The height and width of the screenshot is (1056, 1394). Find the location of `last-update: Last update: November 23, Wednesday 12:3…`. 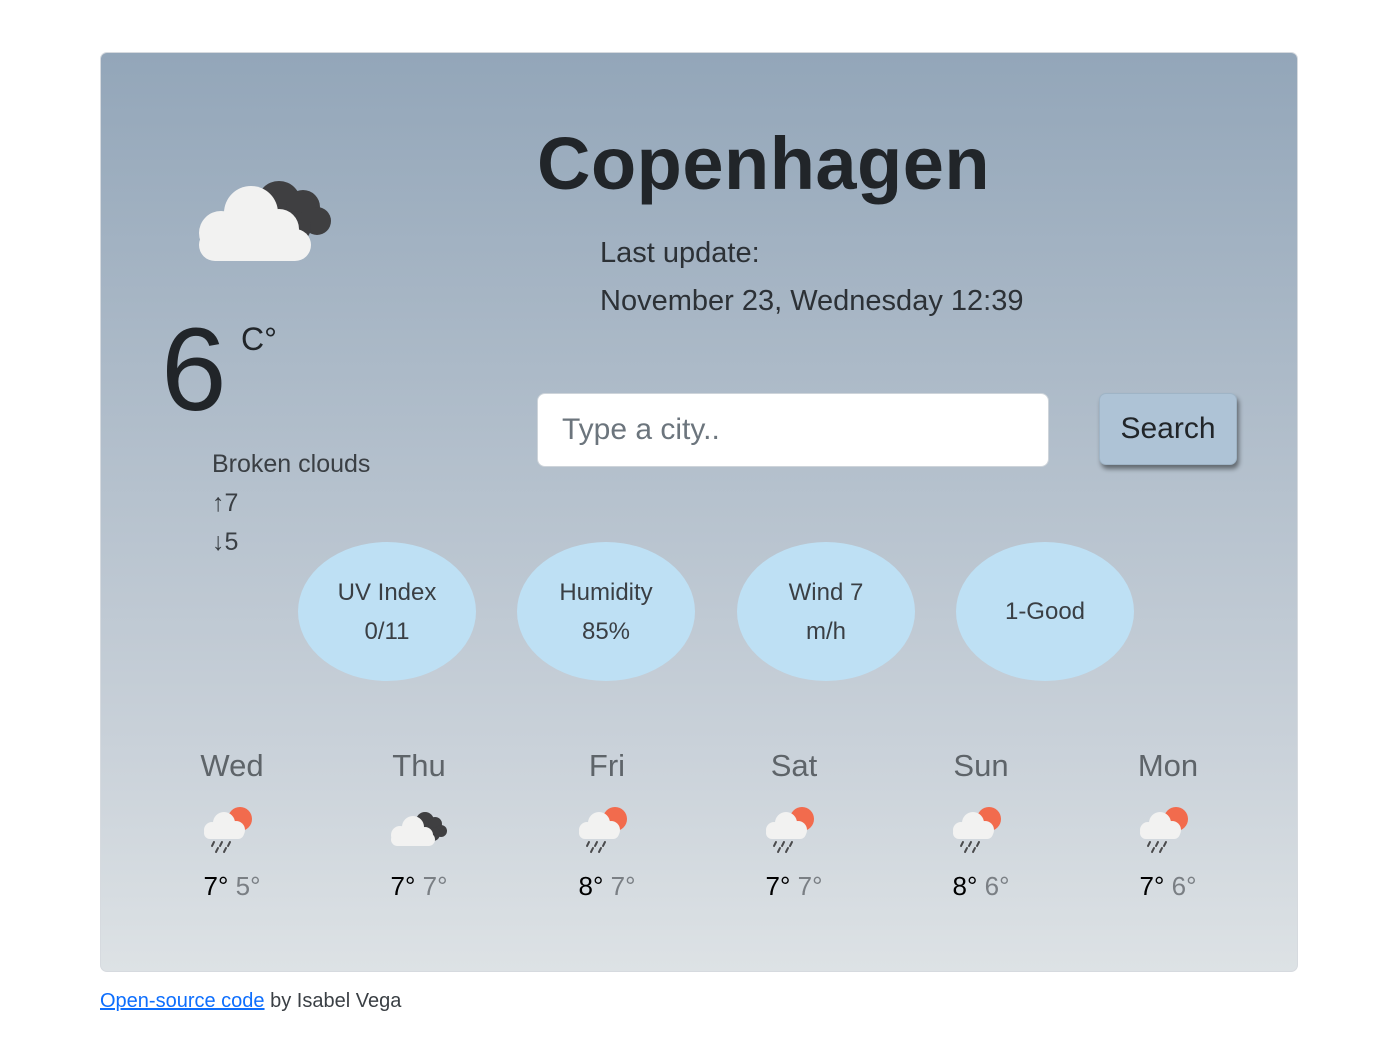

last-update: Last update: November 23, Wednesday 12:3… is located at coordinates (811, 277).